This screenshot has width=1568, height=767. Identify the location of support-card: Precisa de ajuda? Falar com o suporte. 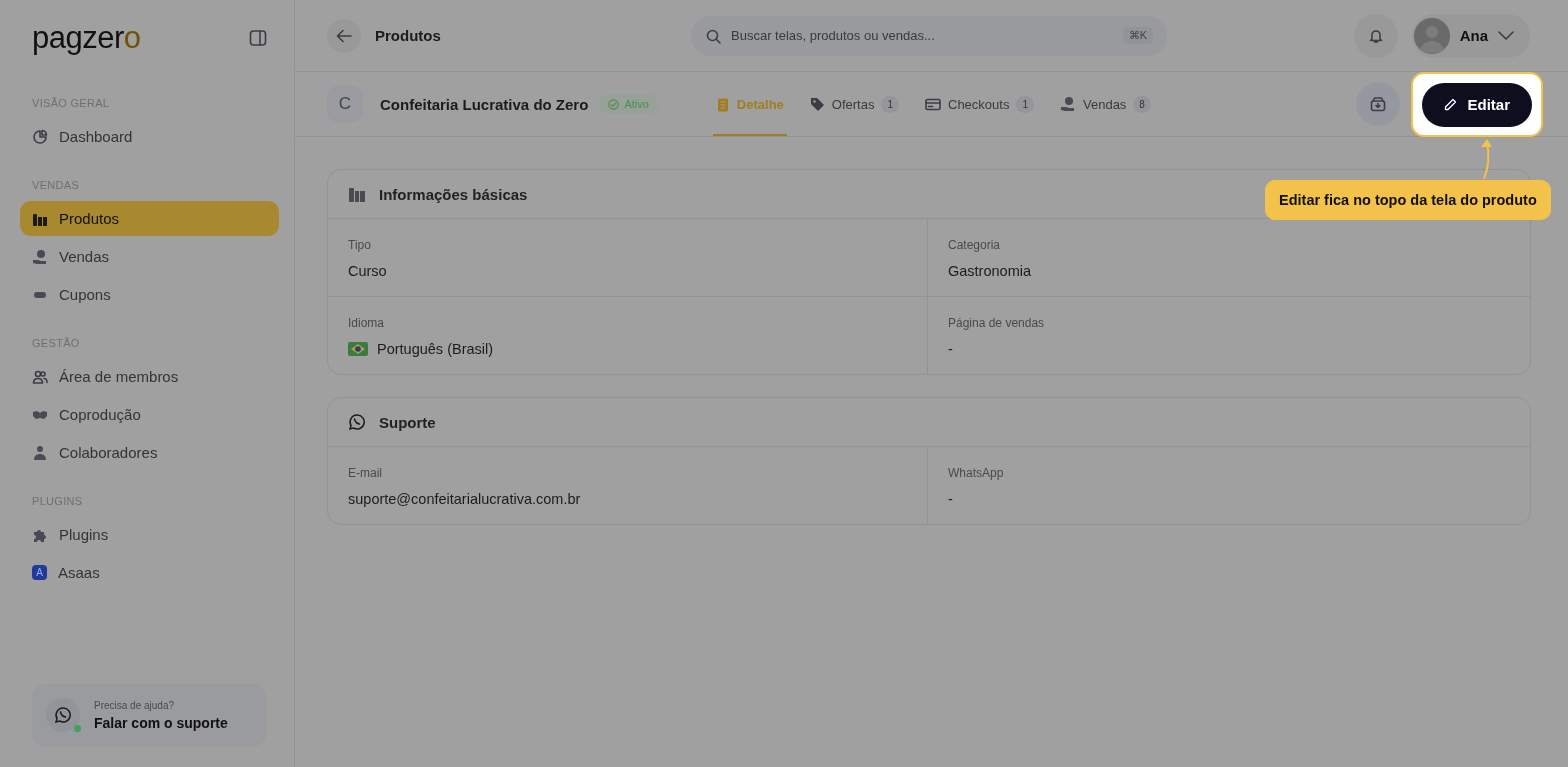
(149, 715).